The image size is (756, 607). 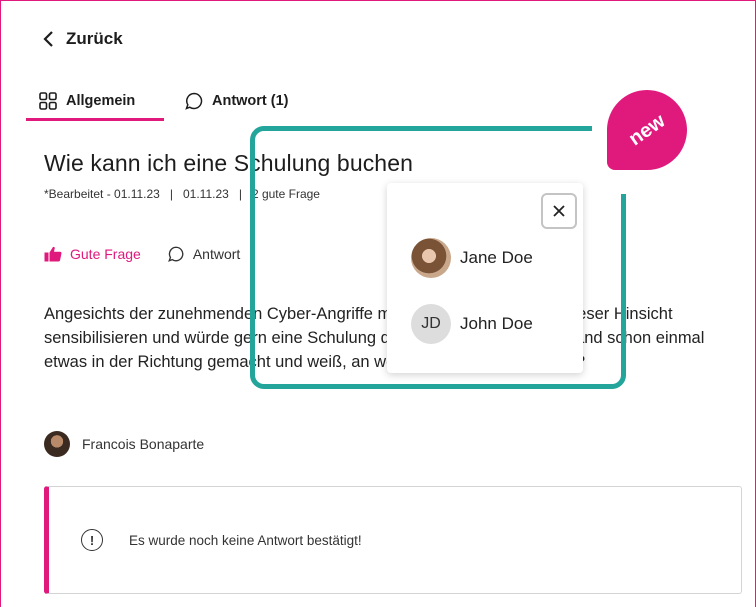 I want to click on back-label: Zurück, so click(x=94, y=38).